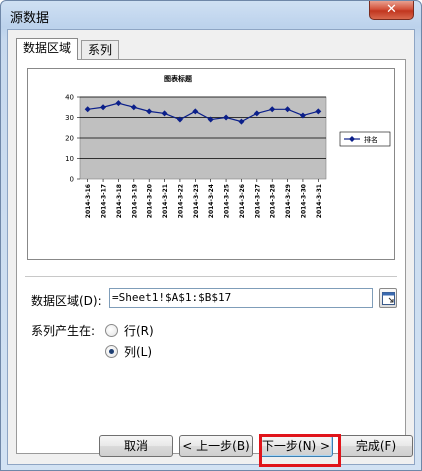 The image size is (422, 471). What do you see at coordinates (376, 446) in the screenshot?
I see `finish-button: 完成(F)` at bounding box center [376, 446].